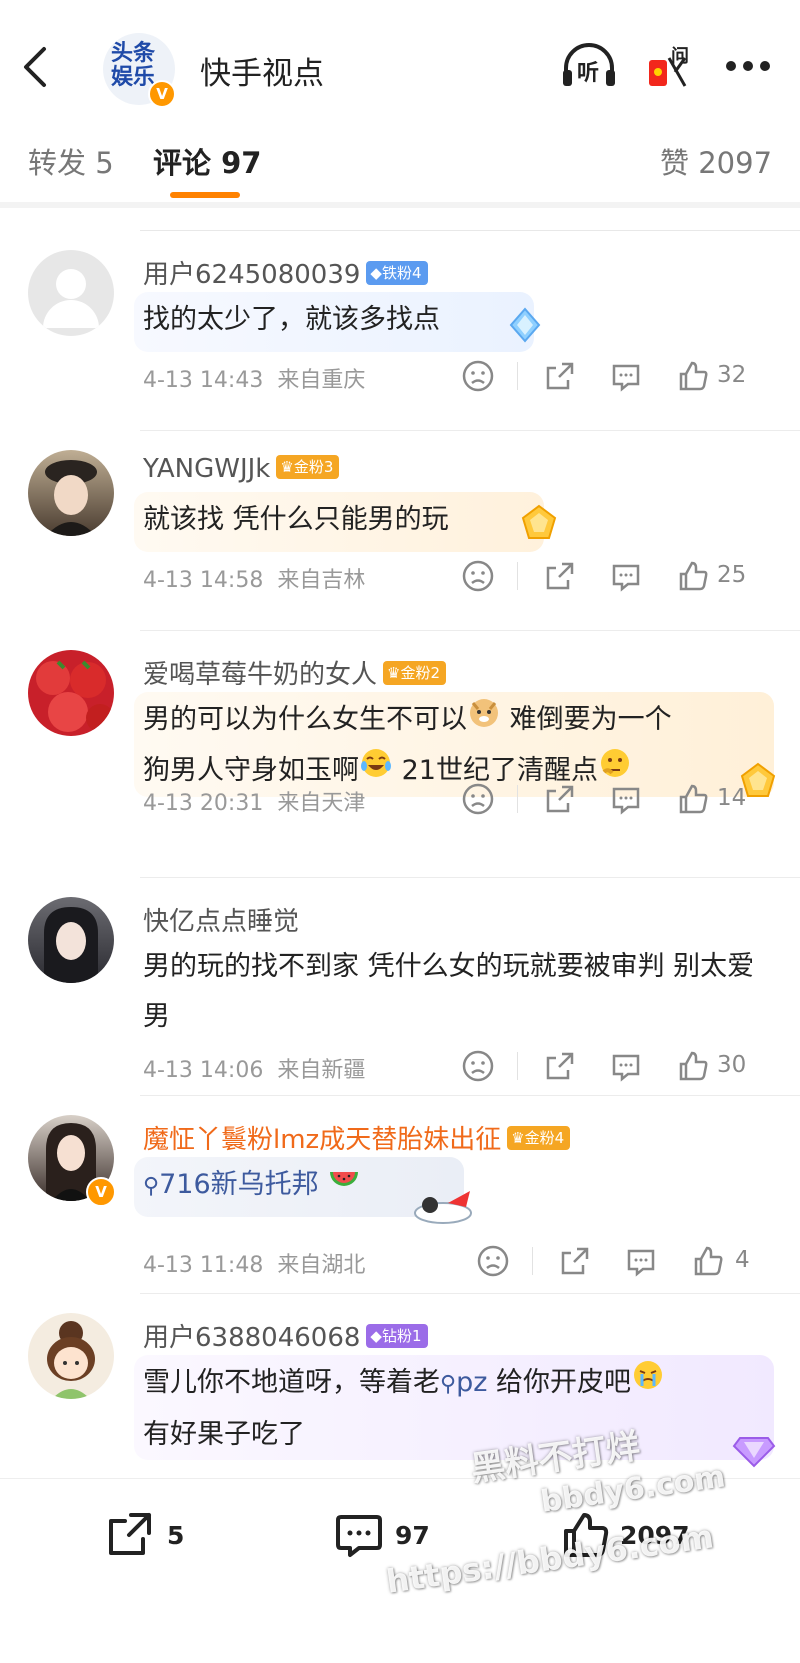 The height and width of the screenshot is (1663, 800). Describe the element at coordinates (449, 991) in the screenshot. I see `comment-text: 男的玩的找不到家 凭什么女的玩就要被审判 别太爱男` at that location.